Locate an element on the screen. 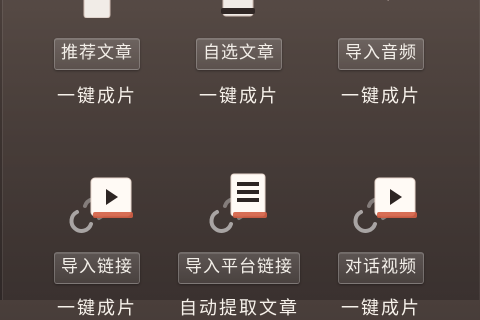 Image resolution: width=480 pixels, height=320 pixels. dialogue-video-button: 对话视频 is located at coordinates (381, 268).